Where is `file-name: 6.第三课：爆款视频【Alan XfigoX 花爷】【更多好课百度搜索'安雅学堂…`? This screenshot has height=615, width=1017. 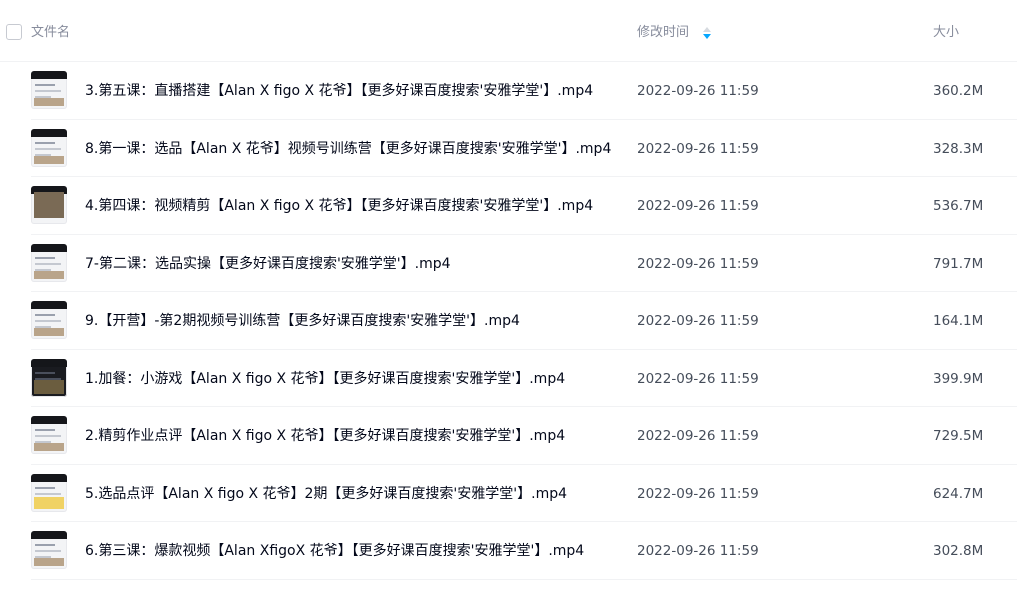 file-name: 6.第三课：爆款视频【Alan XfigoX 花爷】【更多好课百度搜索'安雅学堂… is located at coordinates (334, 551).